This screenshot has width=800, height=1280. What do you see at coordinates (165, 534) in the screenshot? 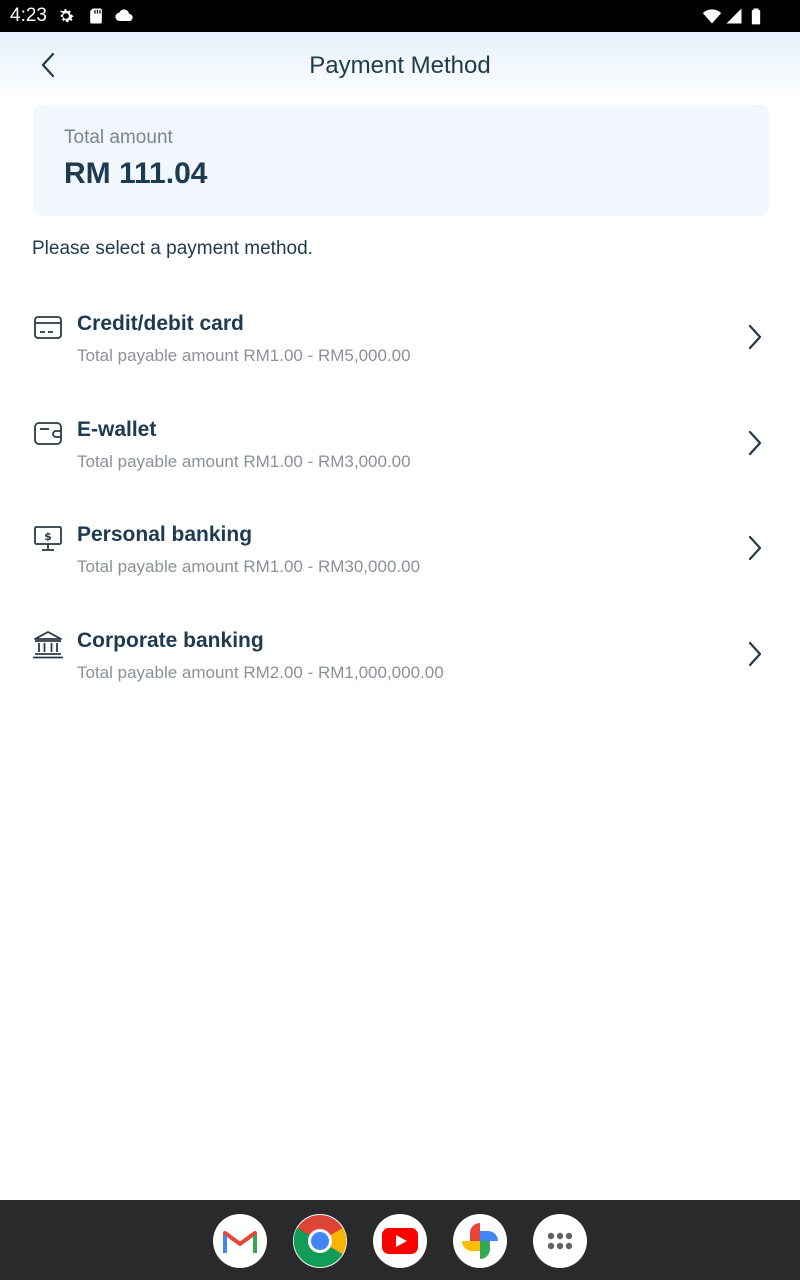
I see `payment-method-title: Personal banking` at bounding box center [165, 534].